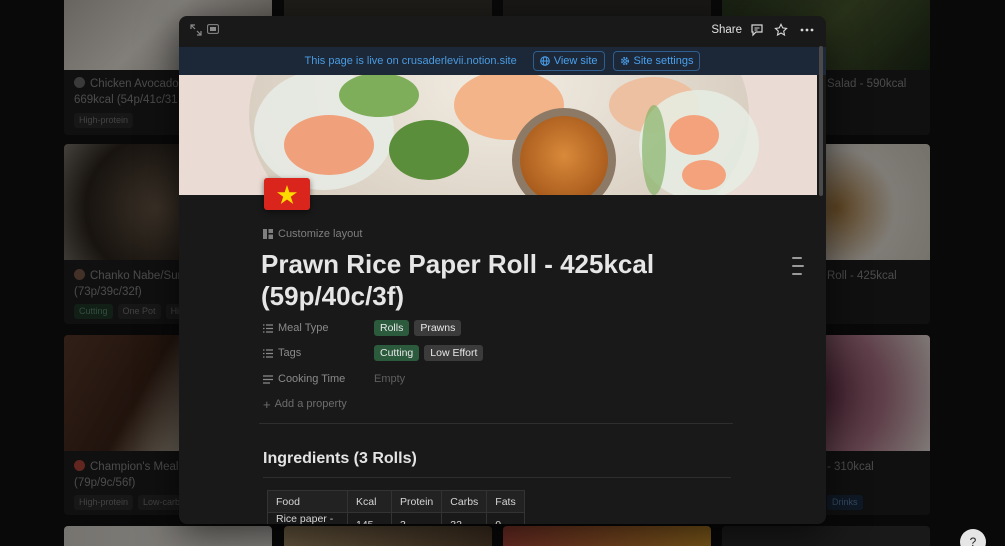 The height and width of the screenshot is (546, 1005). I want to click on table-header-row: Food Kcal Protein Carbs Fats, so click(396, 501).